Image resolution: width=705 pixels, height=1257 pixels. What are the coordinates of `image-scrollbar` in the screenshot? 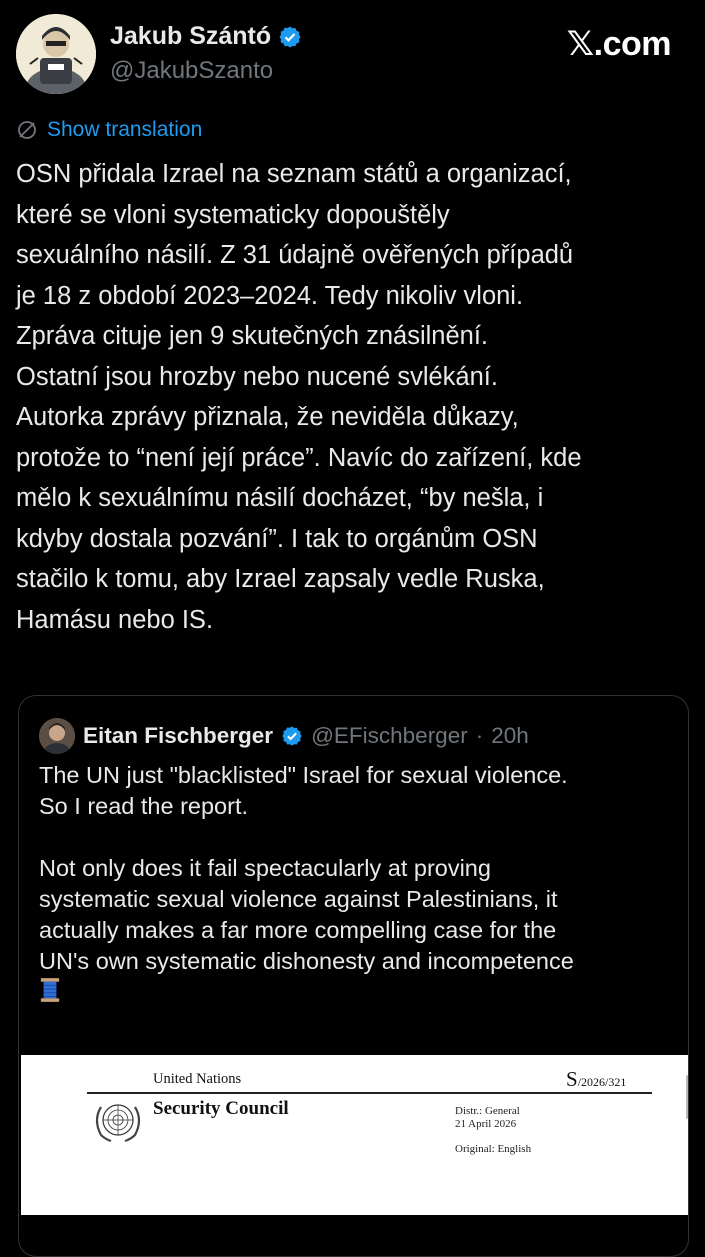 It's located at (687, 1097).